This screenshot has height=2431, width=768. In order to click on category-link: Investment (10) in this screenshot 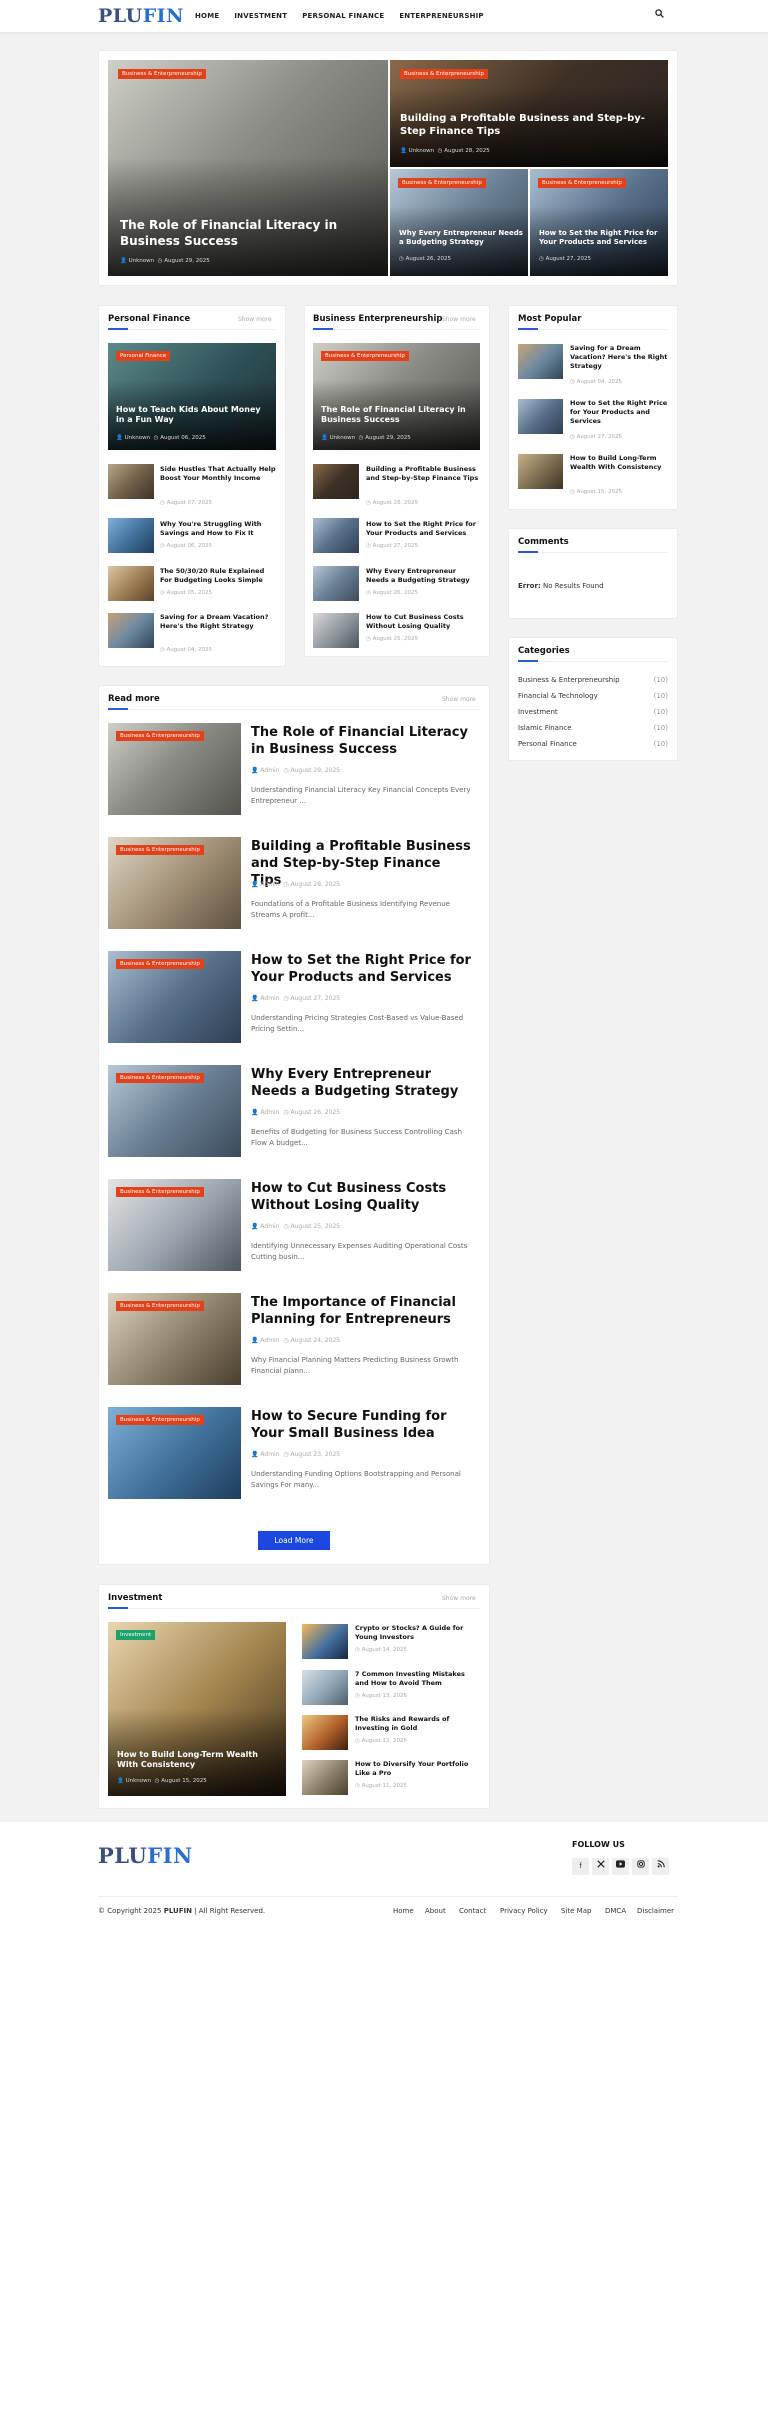, I will do `click(593, 712)`.